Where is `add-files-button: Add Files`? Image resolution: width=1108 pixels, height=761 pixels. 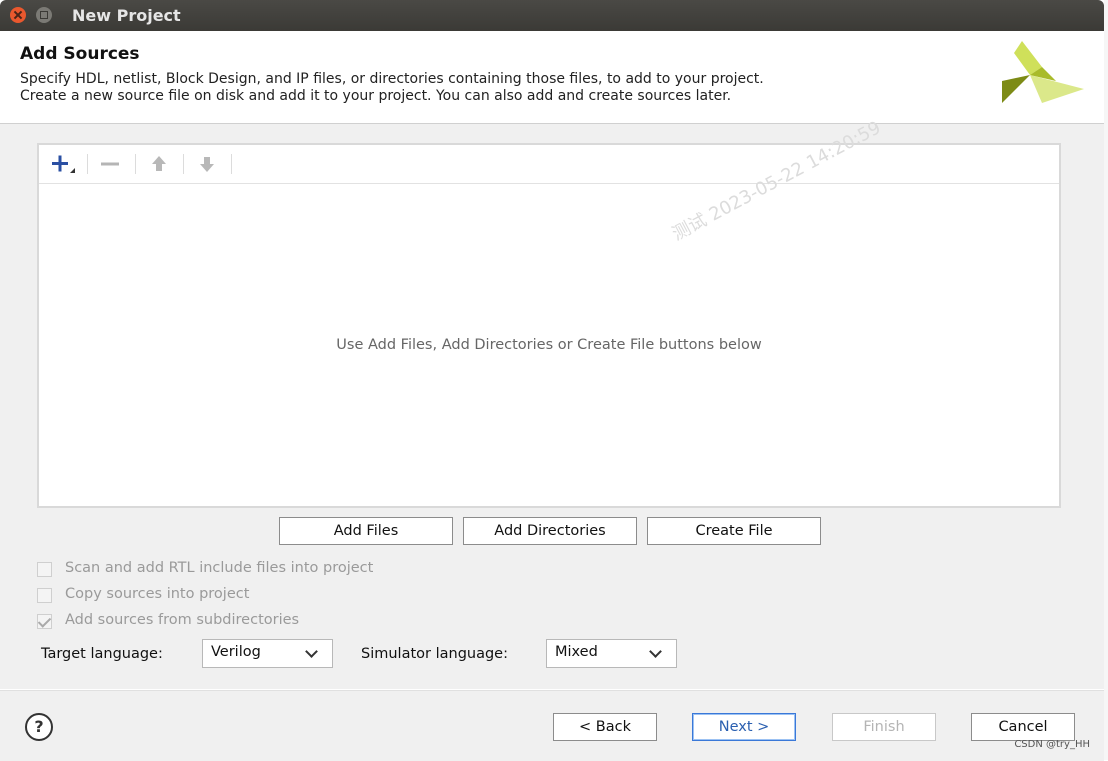
add-files-button: Add Files is located at coordinates (366, 531).